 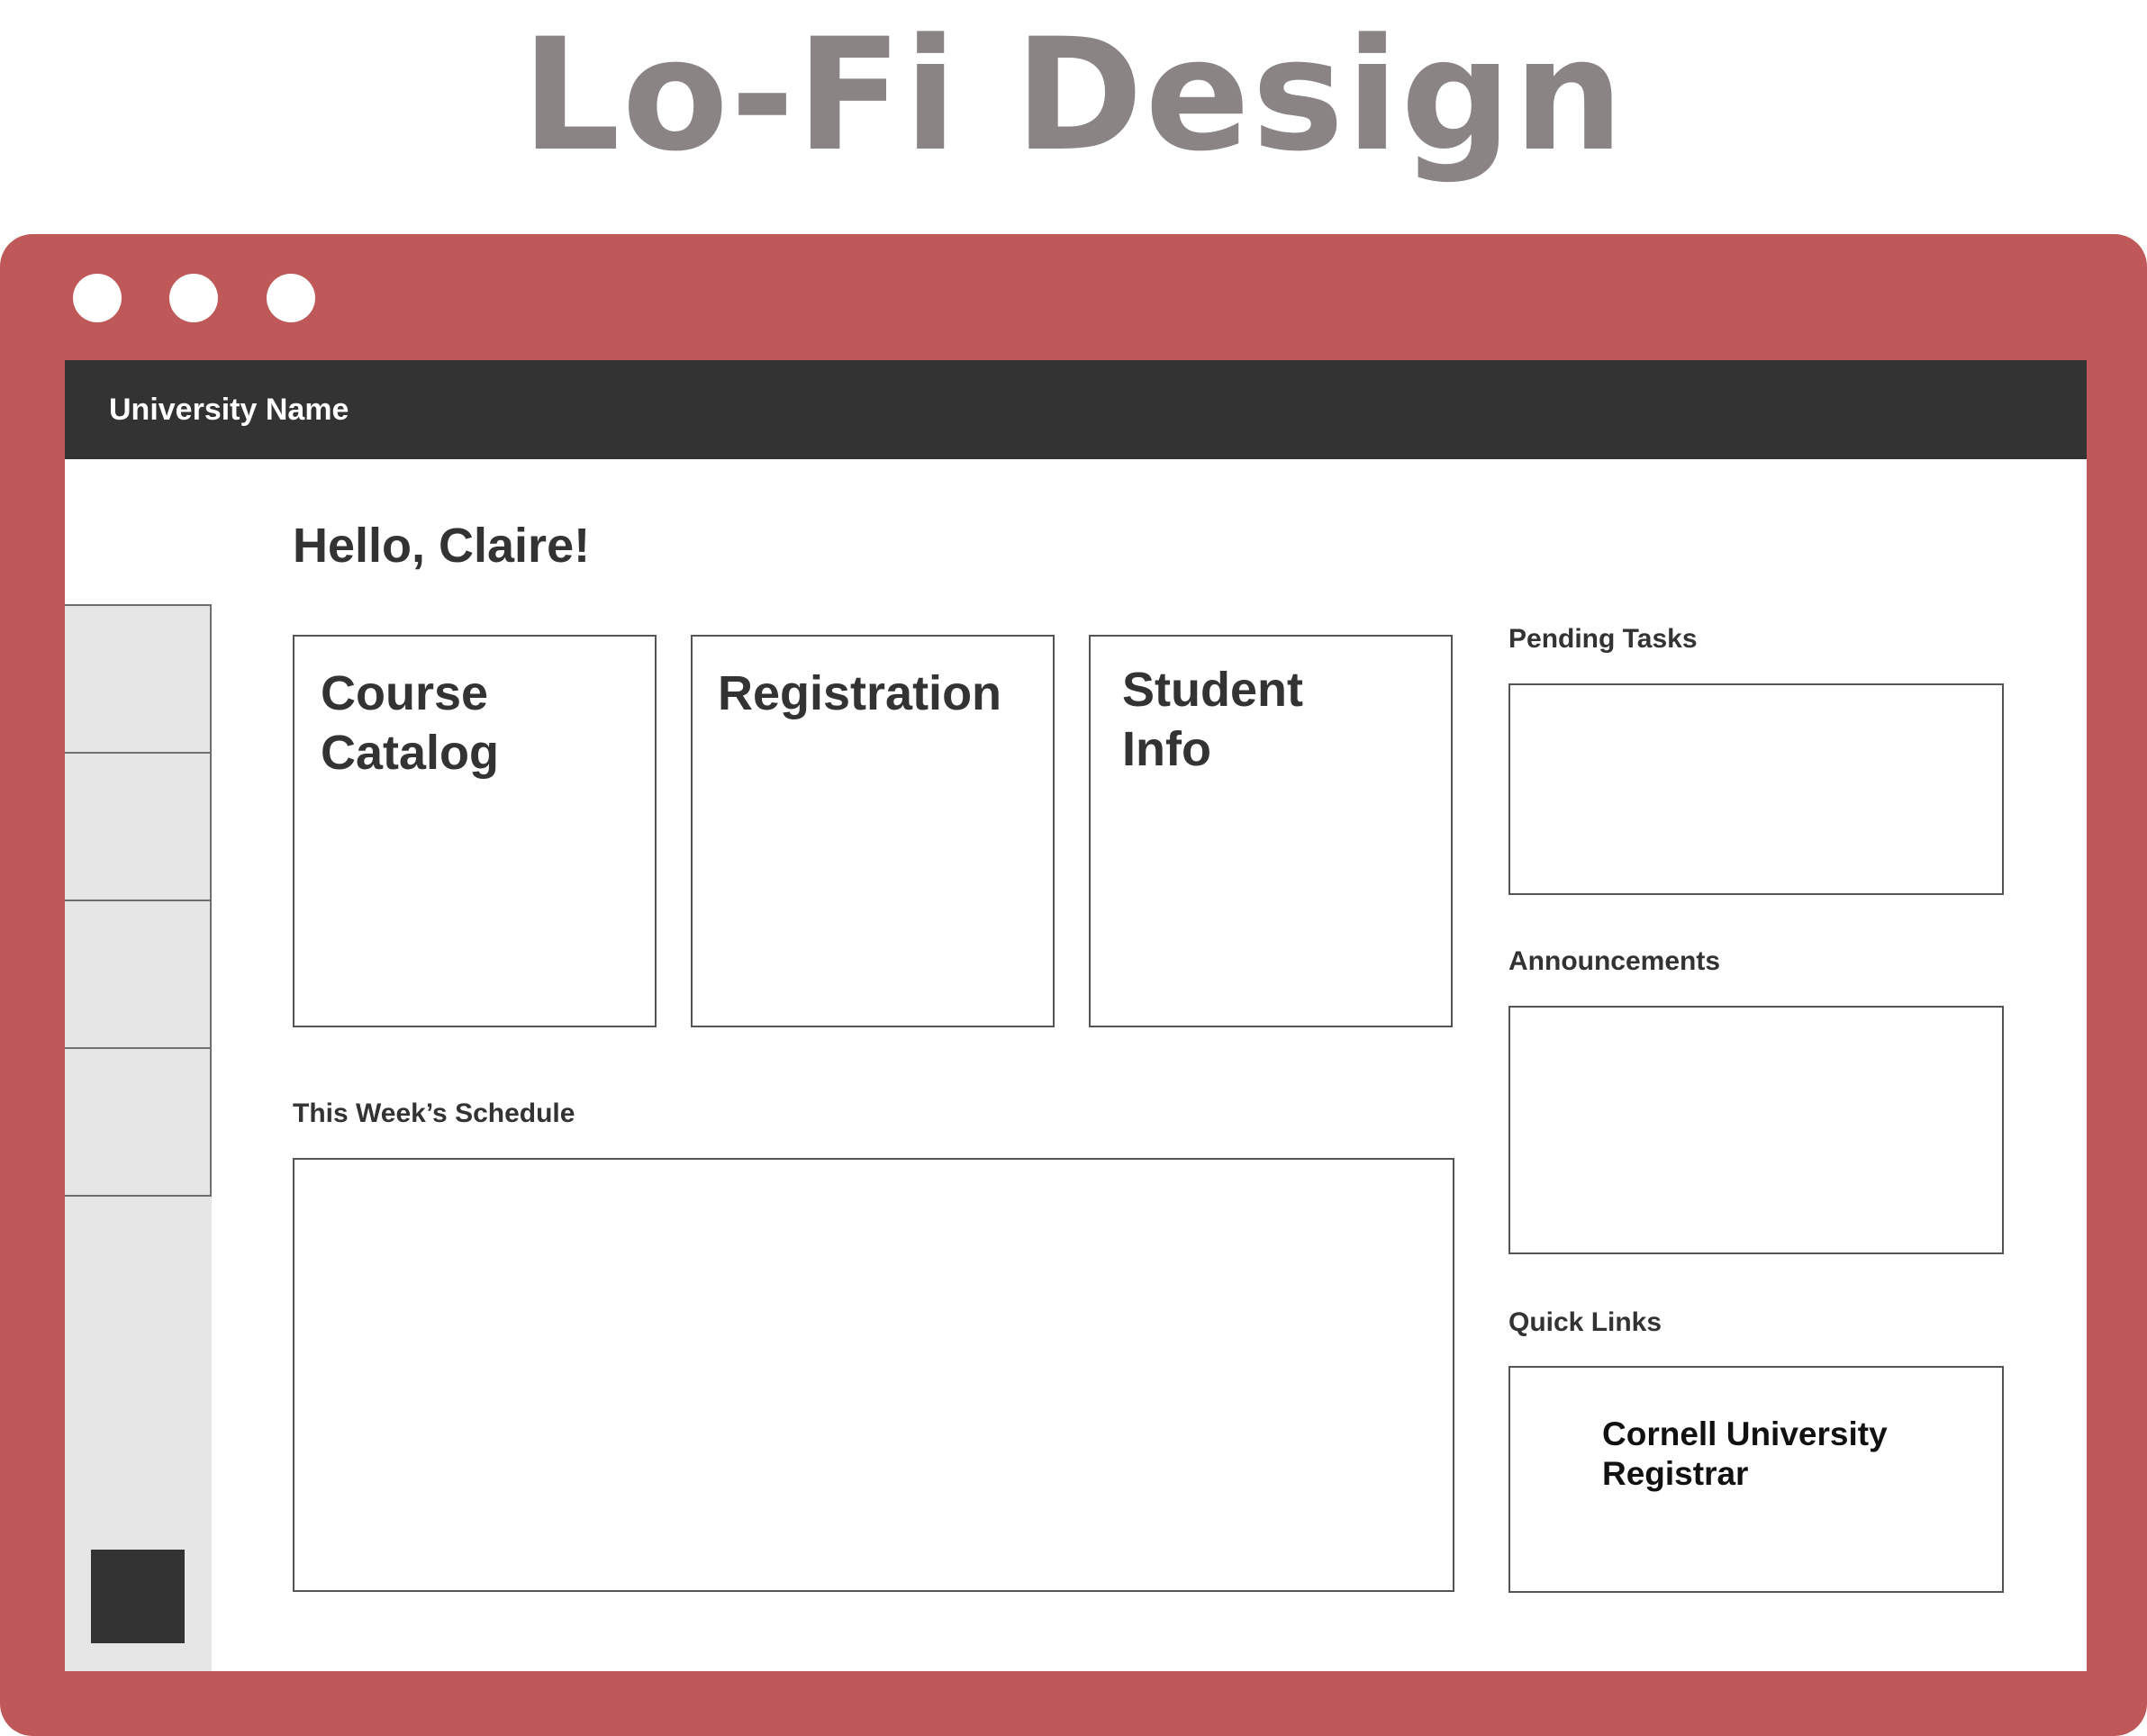 I want to click on top-nav-bar: University Name, so click(x=1076, y=409).